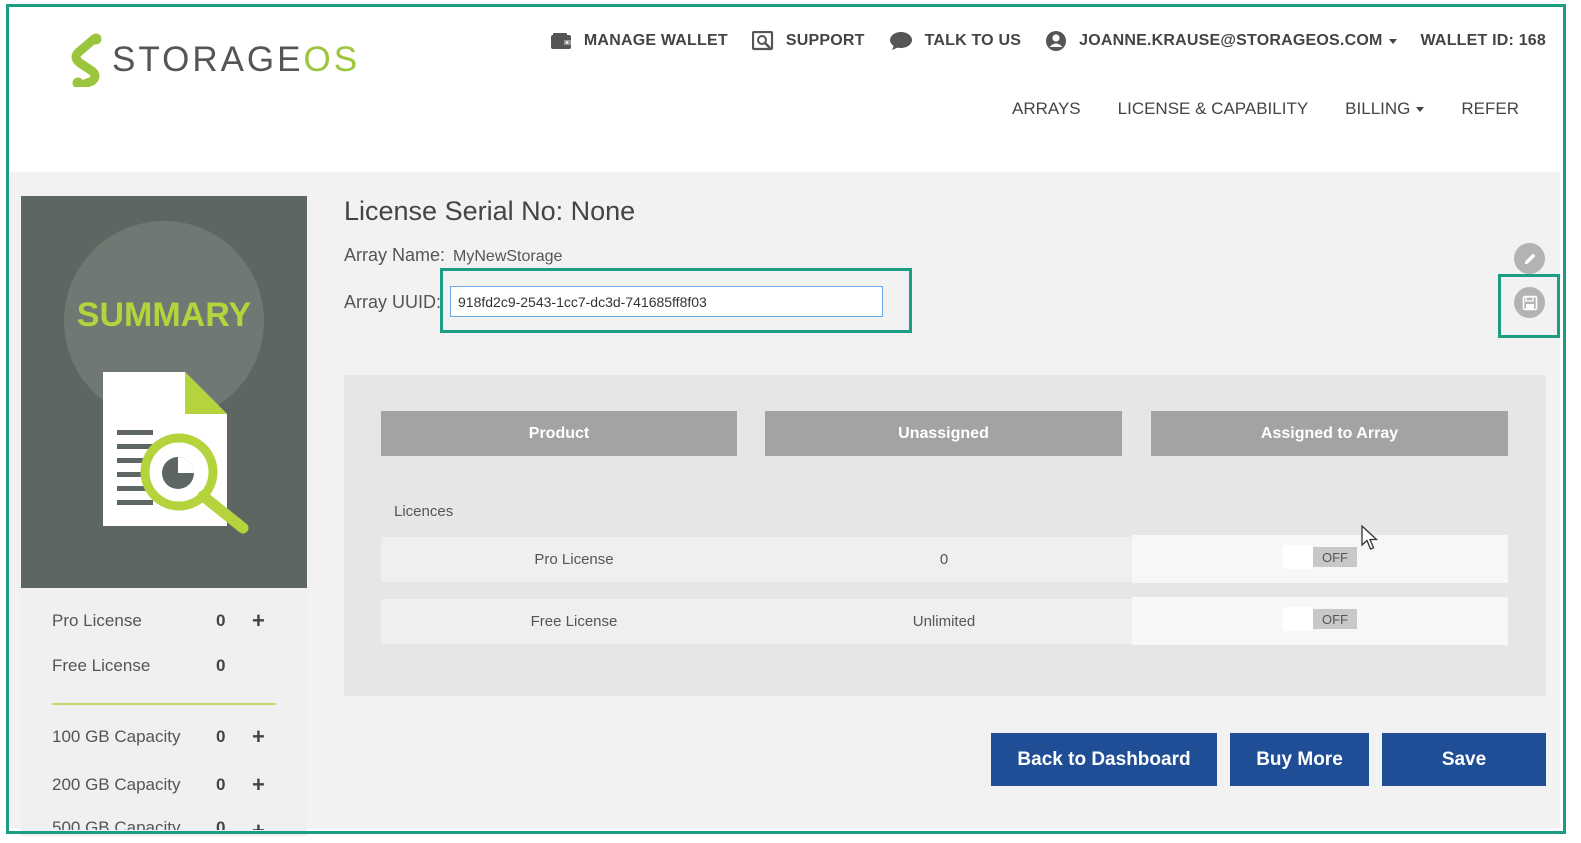  What do you see at coordinates (1056, 41) in the screenshot?
I see `user-circle-icon` at bounding box center [1056, 41].